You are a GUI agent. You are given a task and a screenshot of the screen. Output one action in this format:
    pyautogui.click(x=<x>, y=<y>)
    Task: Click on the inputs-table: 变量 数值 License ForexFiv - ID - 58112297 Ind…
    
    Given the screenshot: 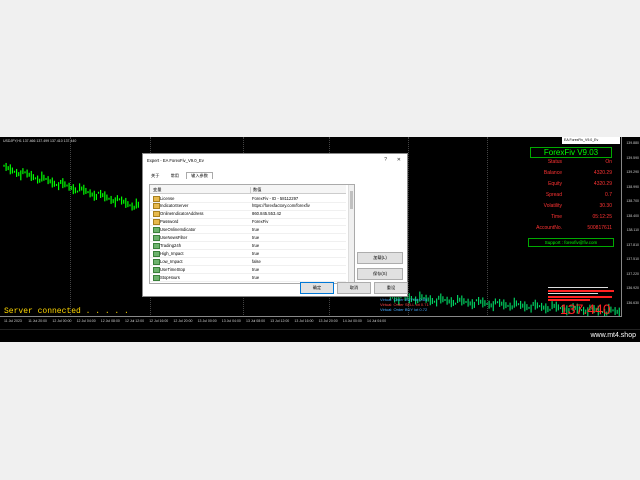 What is the action you would take?
    pyautogui.click(x=252, y=234)
    